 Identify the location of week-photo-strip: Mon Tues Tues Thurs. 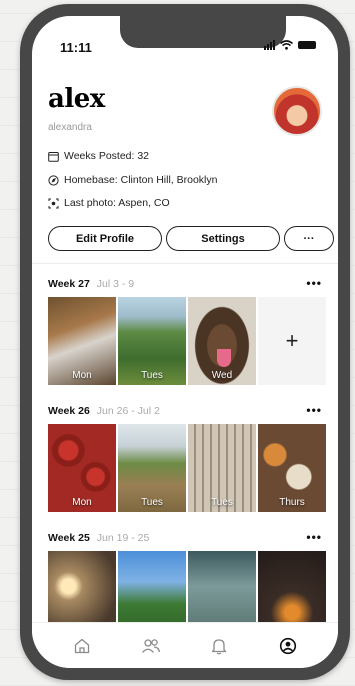
(193, 468).